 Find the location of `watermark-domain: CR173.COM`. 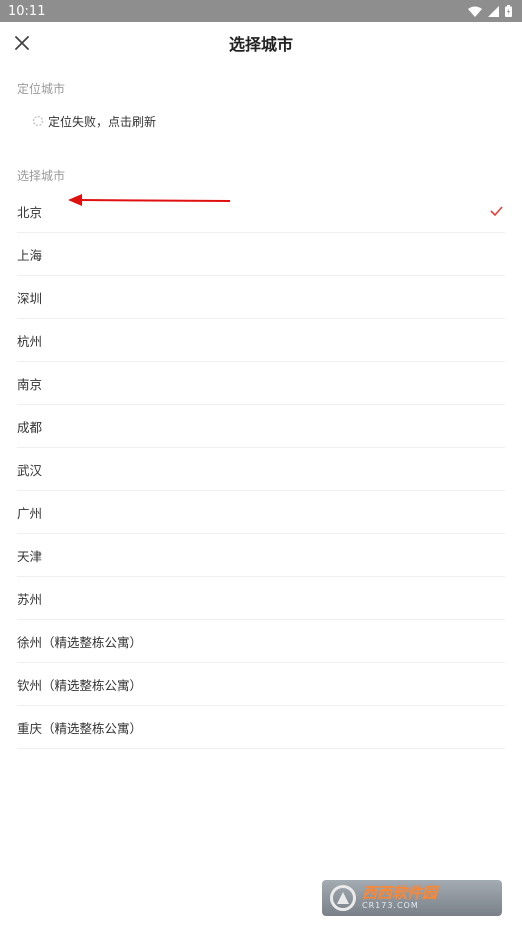

watermark-domain: CR173.COM is located at coordinates (390, 905).